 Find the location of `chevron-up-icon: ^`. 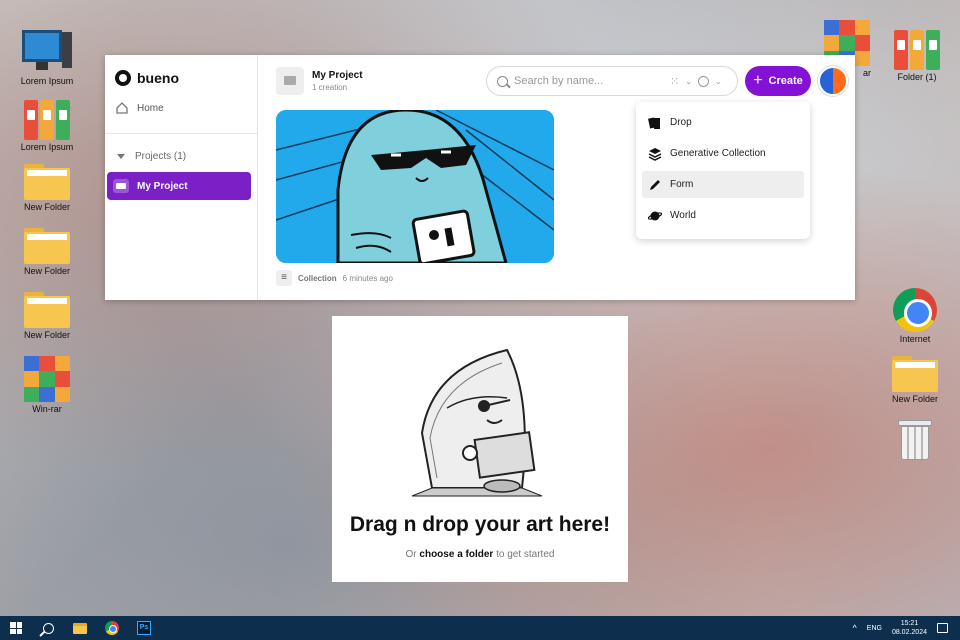

chevron-up-icon: ^ is located at coordinates (855, 628).